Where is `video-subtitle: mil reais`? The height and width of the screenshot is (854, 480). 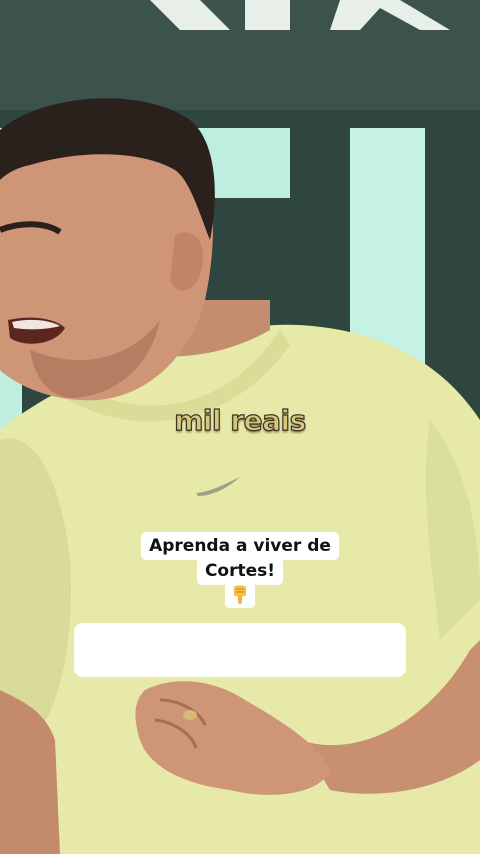 video-subtitle: mil reais is located at coordinates (240, 420).